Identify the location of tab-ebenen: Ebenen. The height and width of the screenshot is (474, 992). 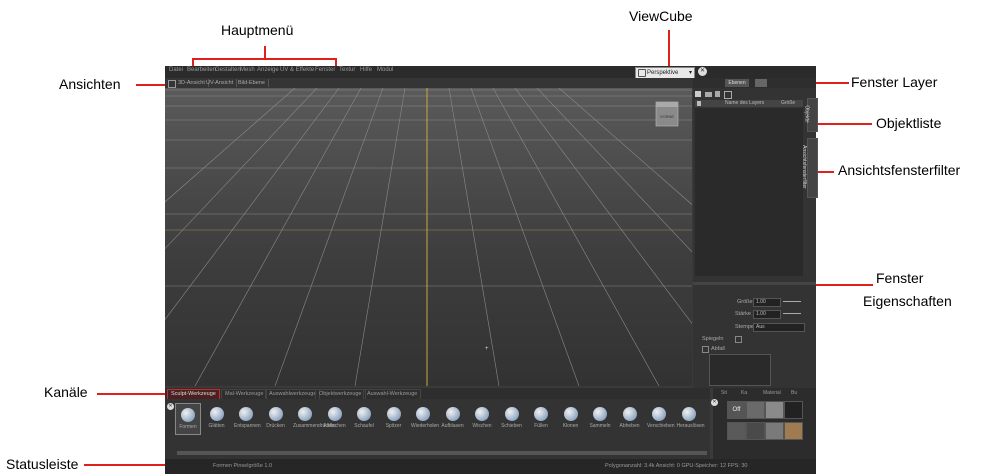
(737, 83).